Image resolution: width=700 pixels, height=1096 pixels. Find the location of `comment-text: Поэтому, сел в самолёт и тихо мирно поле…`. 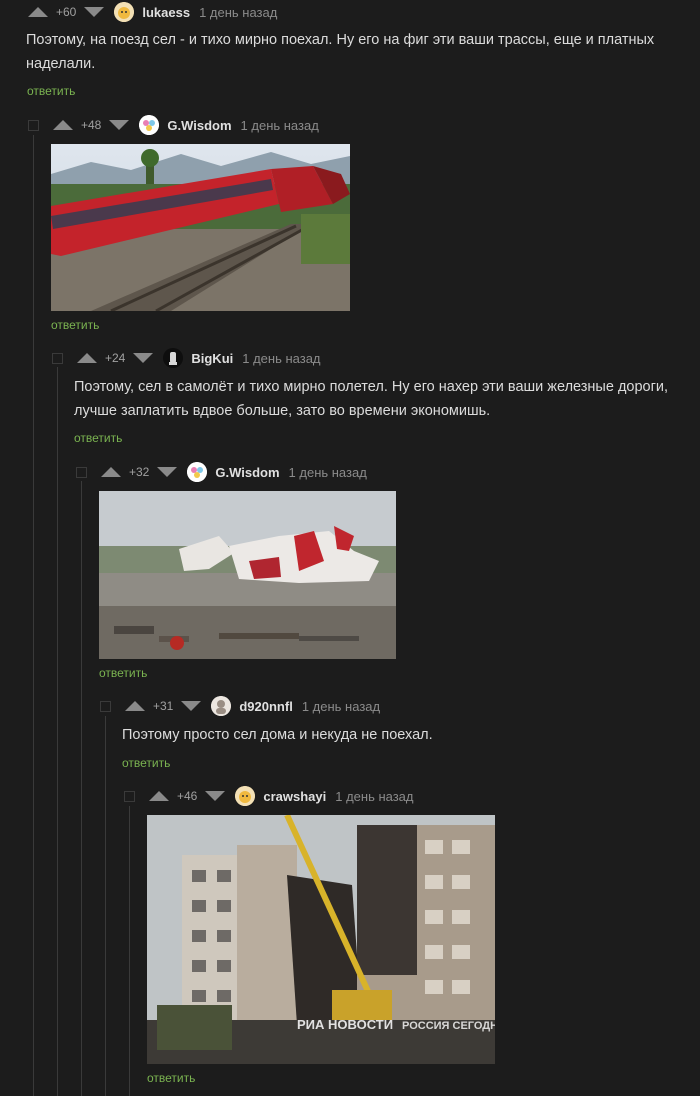

comment-text: Поэтому, сел в самолёт и тихо мирно поле… is located at coordinates (371, 399).